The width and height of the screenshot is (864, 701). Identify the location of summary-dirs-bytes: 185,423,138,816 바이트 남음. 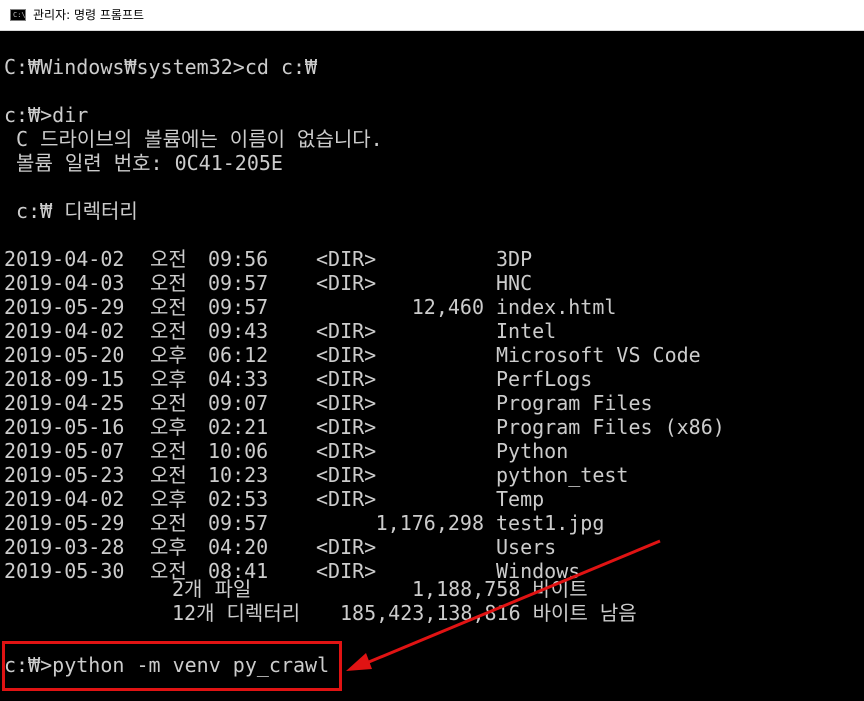
(488, 613).